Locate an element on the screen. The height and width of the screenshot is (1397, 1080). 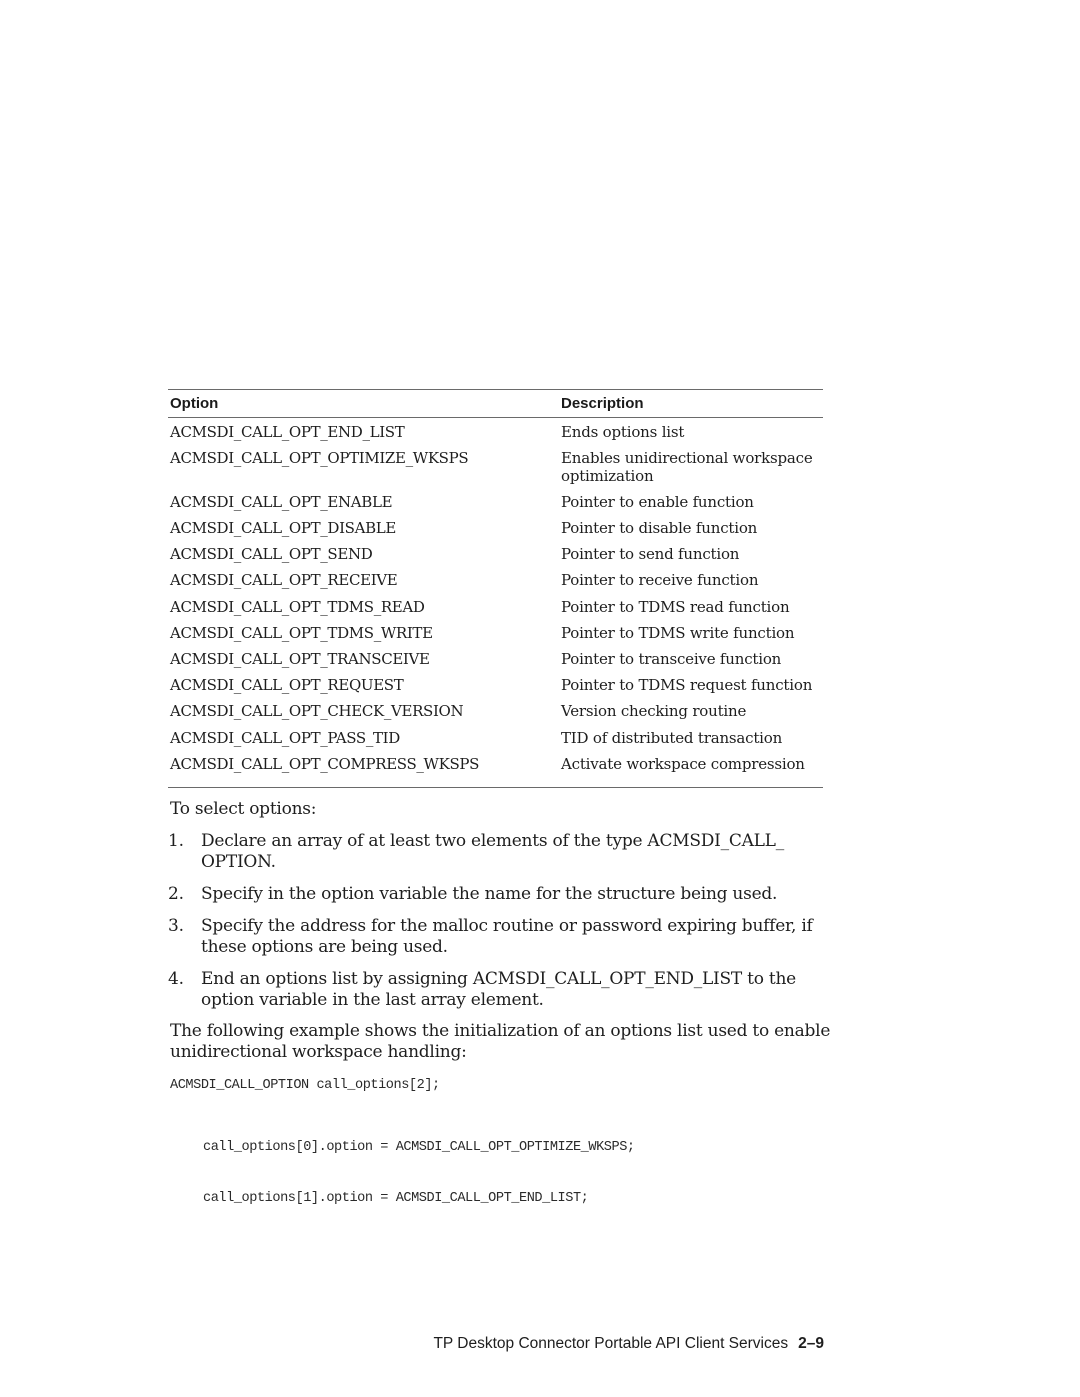
option-cell: ACMSDI_CALL_OPT_DISABLE is located at coordinates (283, 528).